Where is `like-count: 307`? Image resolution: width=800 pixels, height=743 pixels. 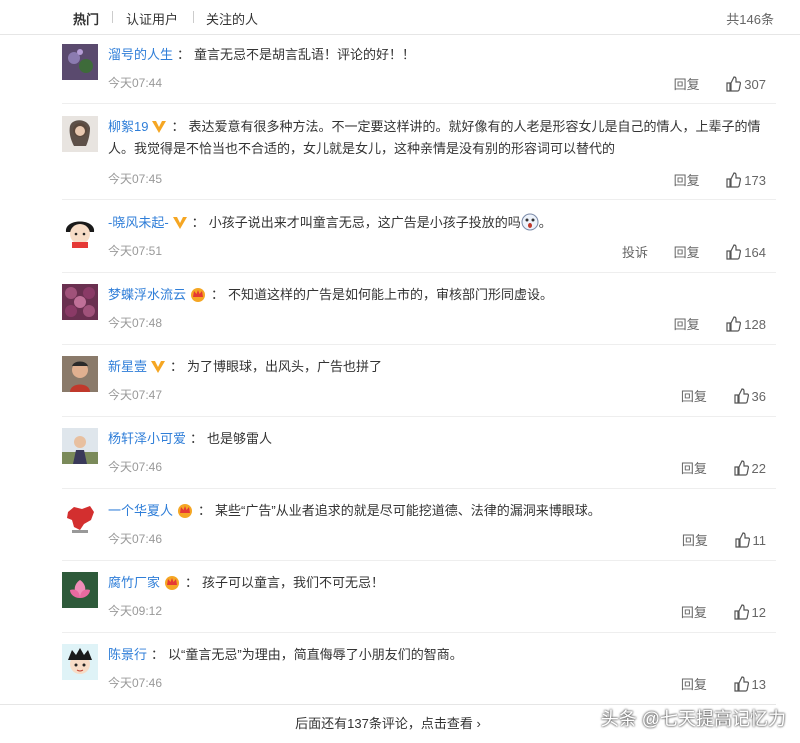 like-count: 307 is located at coordinates (755, 84).